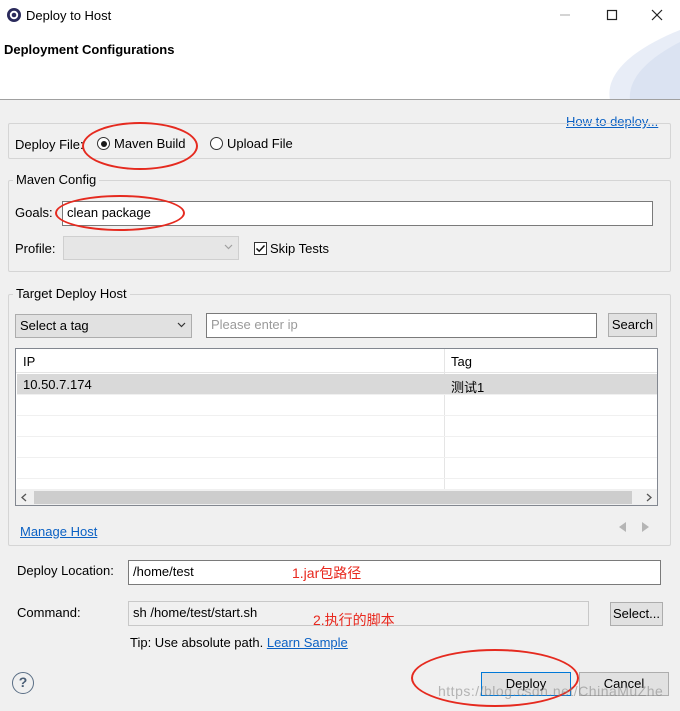 The width and height of the screenshot is (680, 711). I want to click on command-tip: Tip: Use absolute path. Learn Sample, so click(239, 642).